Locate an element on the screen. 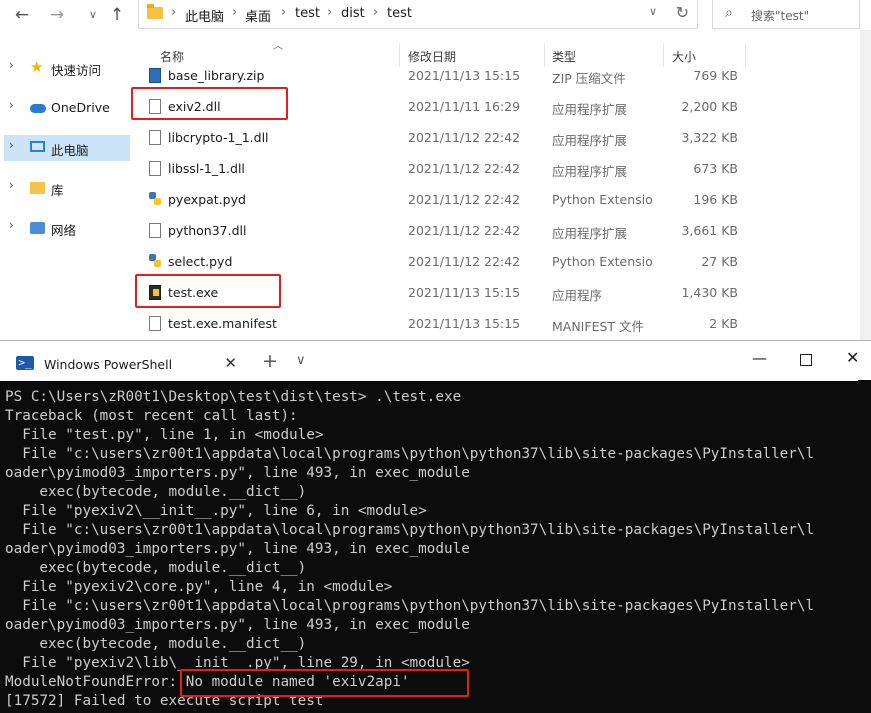 This screenshot has width=871, height=713. folder-icon is located at coordinates (155, 11).